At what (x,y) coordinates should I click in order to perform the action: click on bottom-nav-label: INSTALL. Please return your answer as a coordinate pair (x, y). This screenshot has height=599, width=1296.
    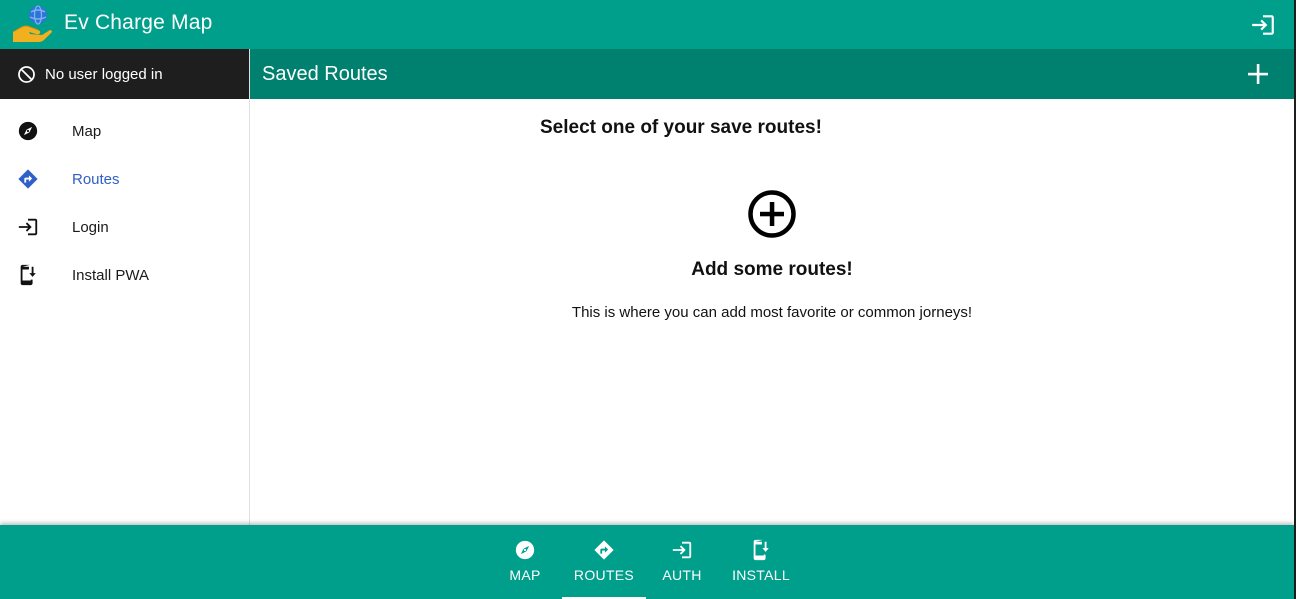
    Looking at the image, I should click on (761, 575).